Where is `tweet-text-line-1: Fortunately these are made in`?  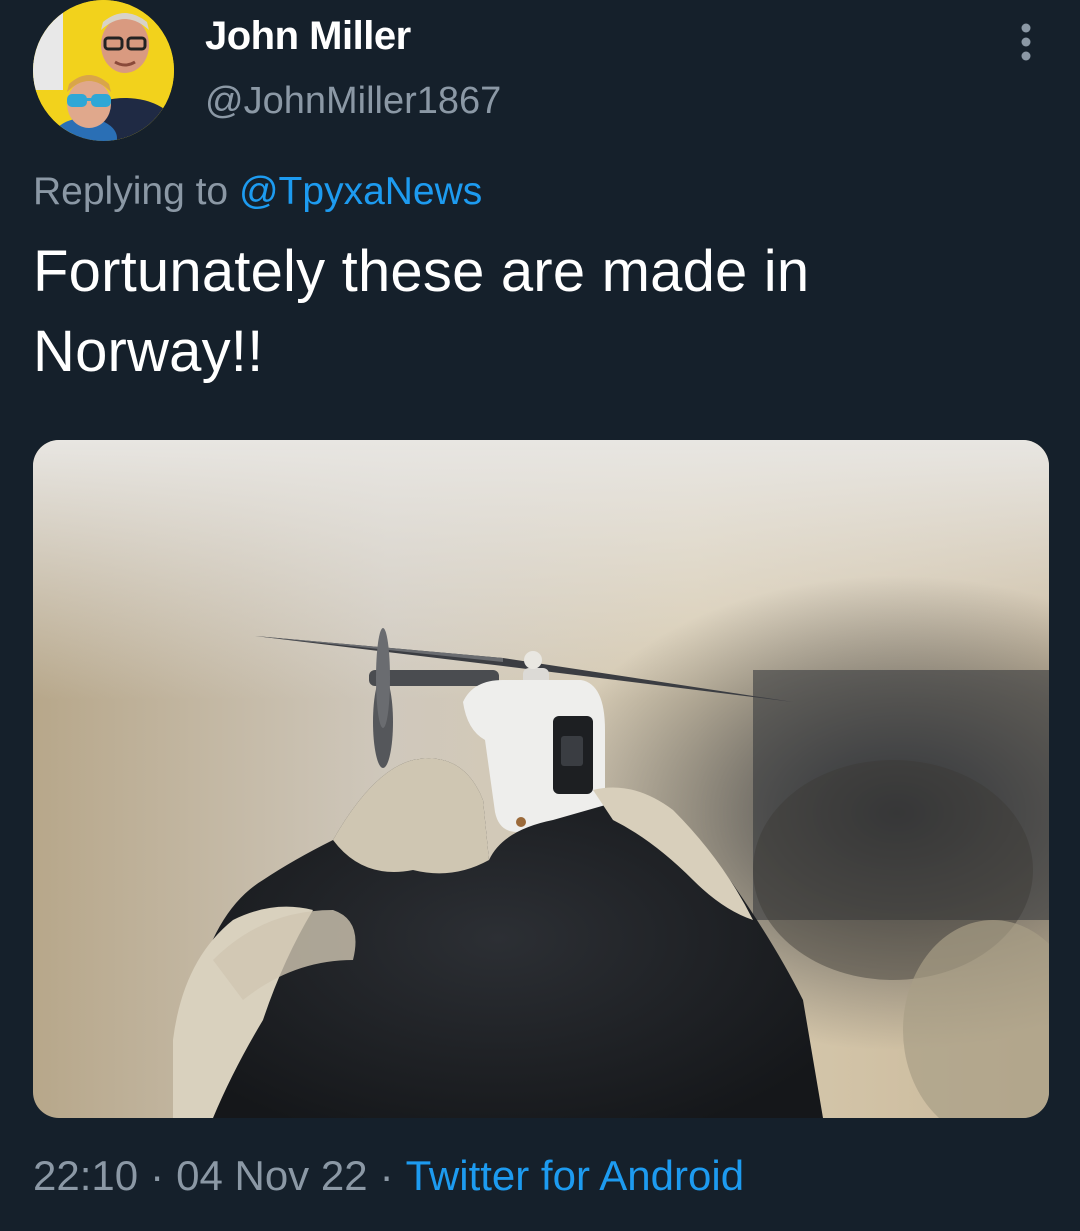 tweet-text-line-1: Fortunately these are made in is located at coordinates (421, 271).